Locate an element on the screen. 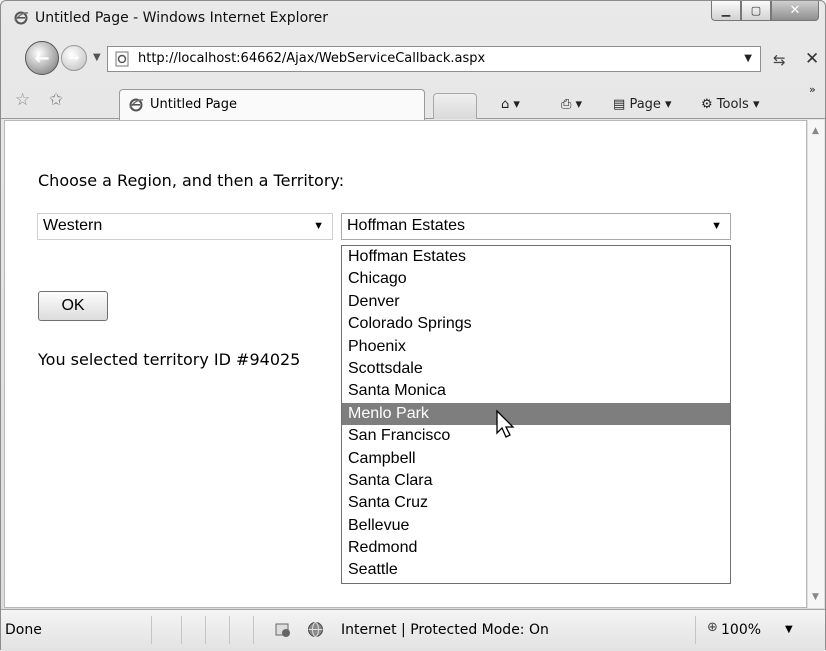 This screenshot has width=826, height=651. page-menu: ▤ Page ▾ is located at coordinates (642, 104).